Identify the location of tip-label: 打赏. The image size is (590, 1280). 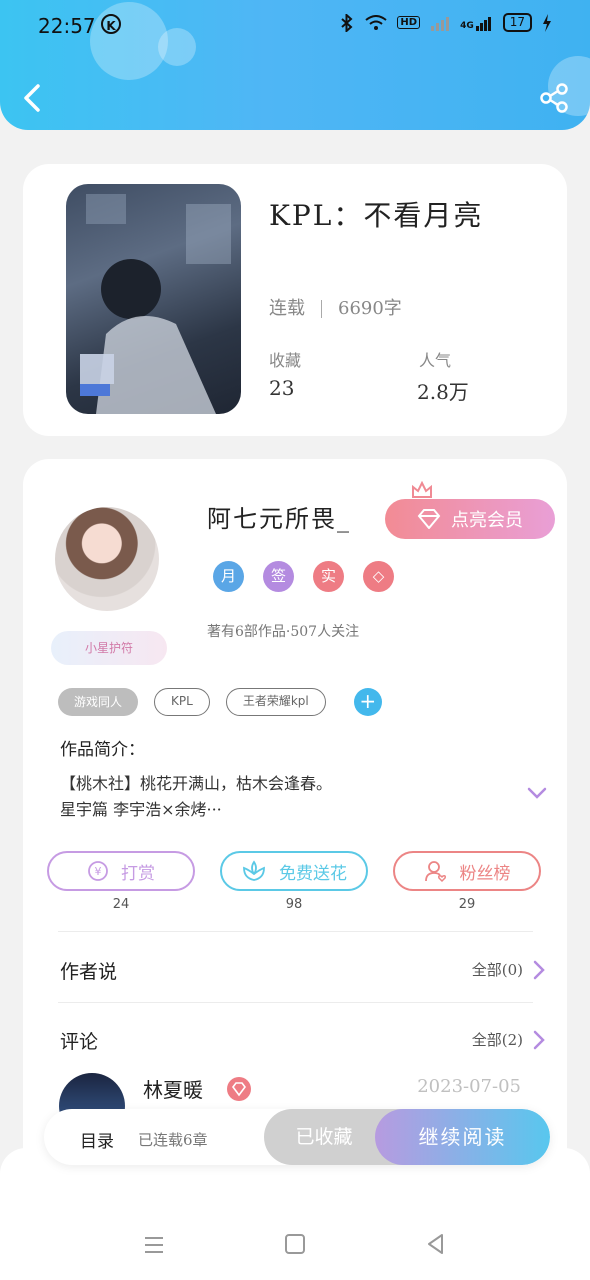
(138, 873).